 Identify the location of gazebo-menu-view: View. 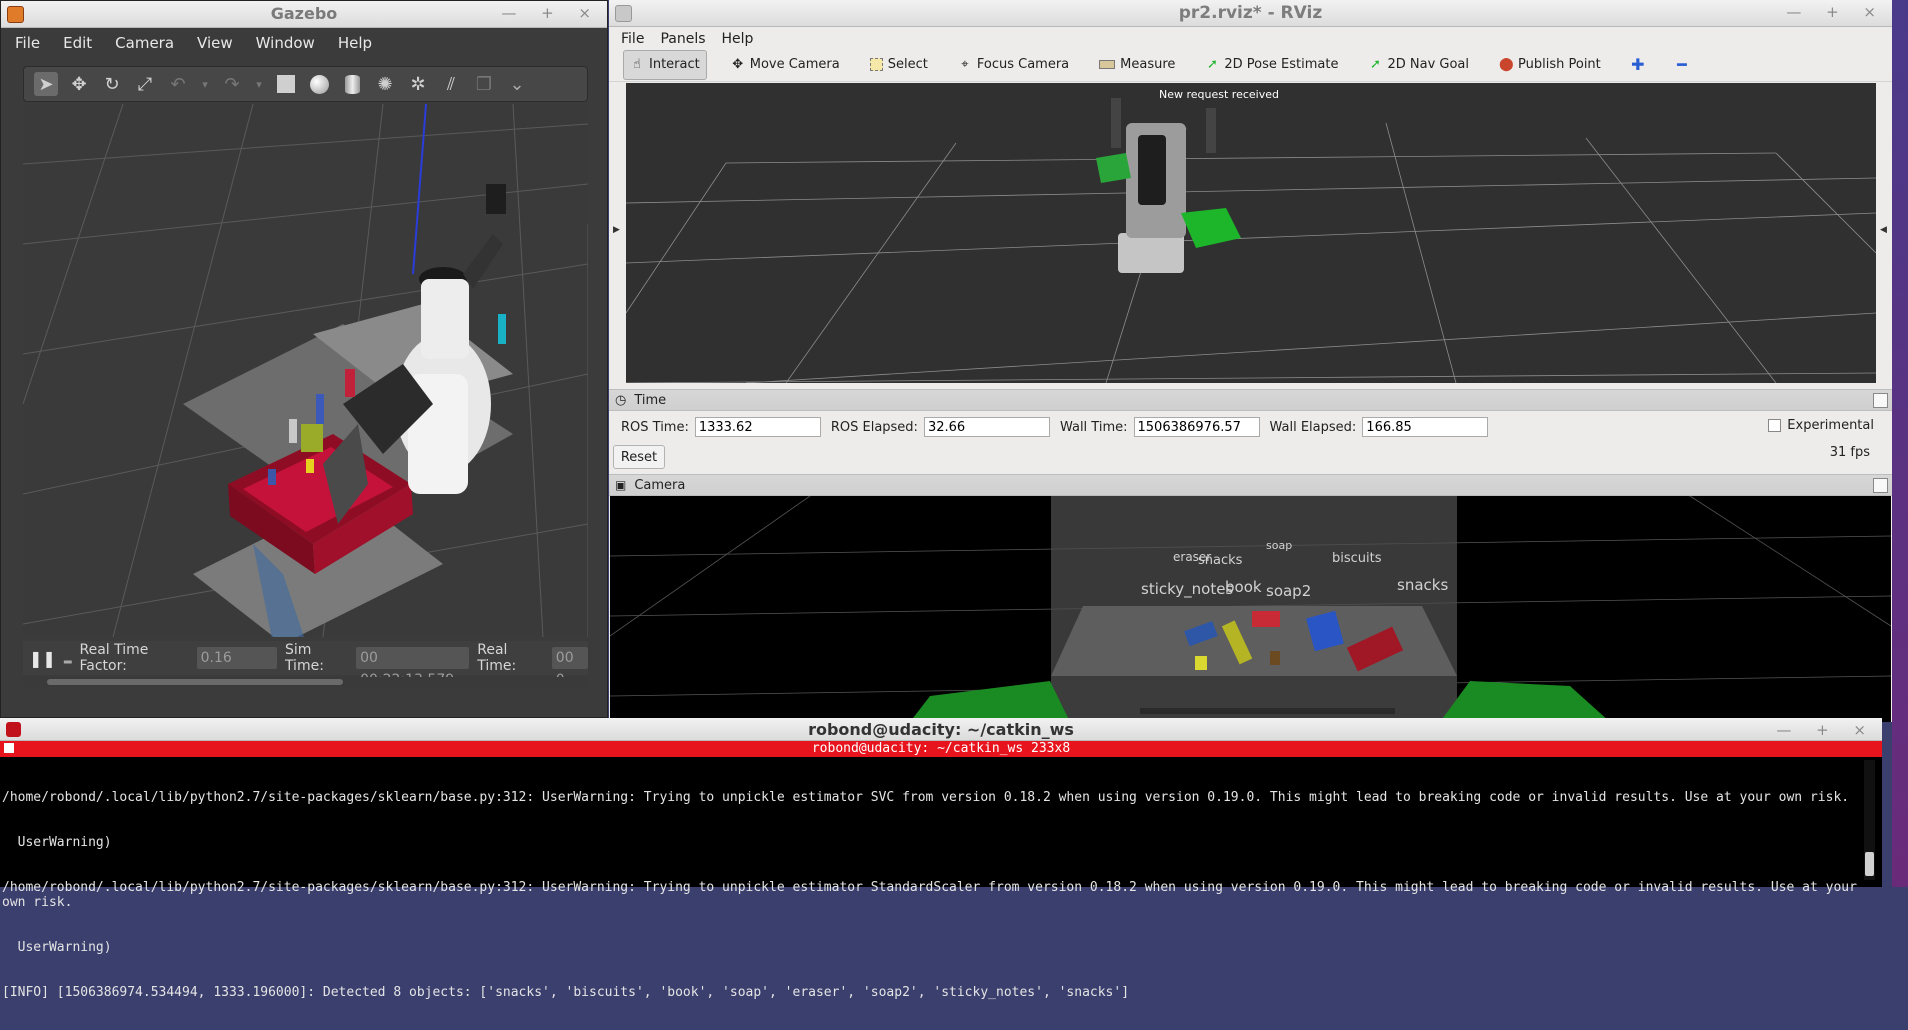
(215, 43).